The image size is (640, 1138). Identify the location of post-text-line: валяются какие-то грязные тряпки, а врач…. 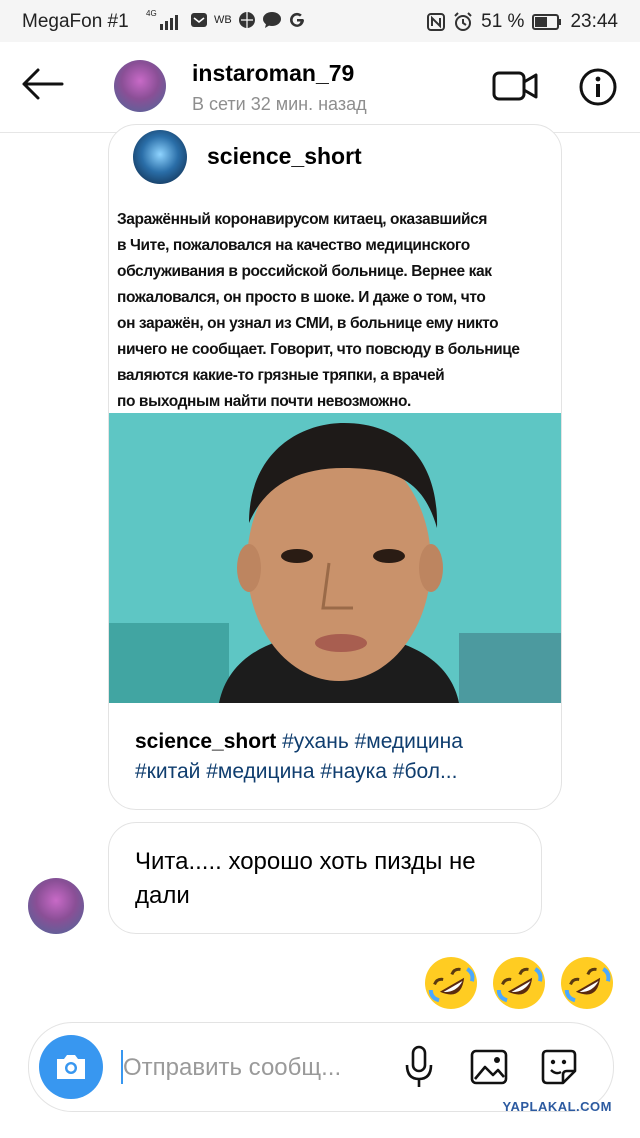
(281, 375).